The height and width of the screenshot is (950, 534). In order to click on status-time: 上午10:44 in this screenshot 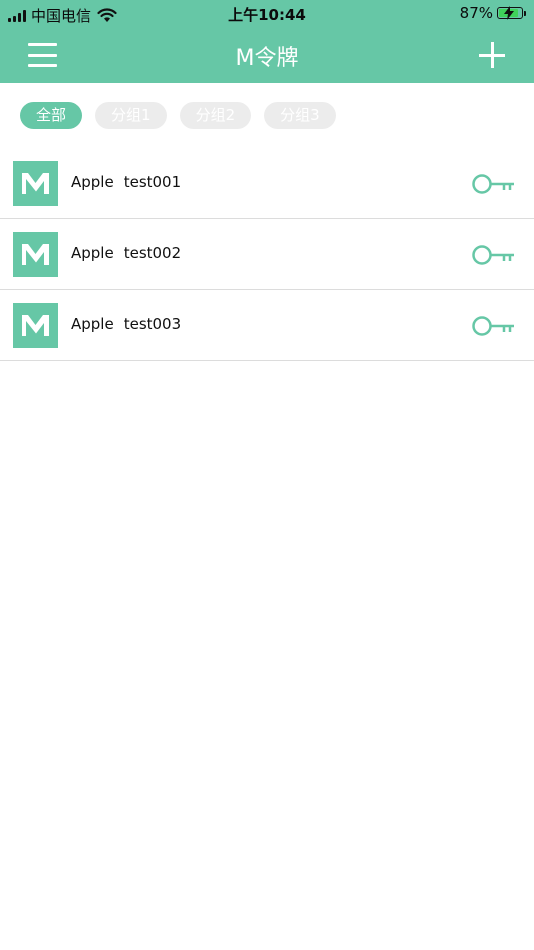, I will do `click(267, 15)`.